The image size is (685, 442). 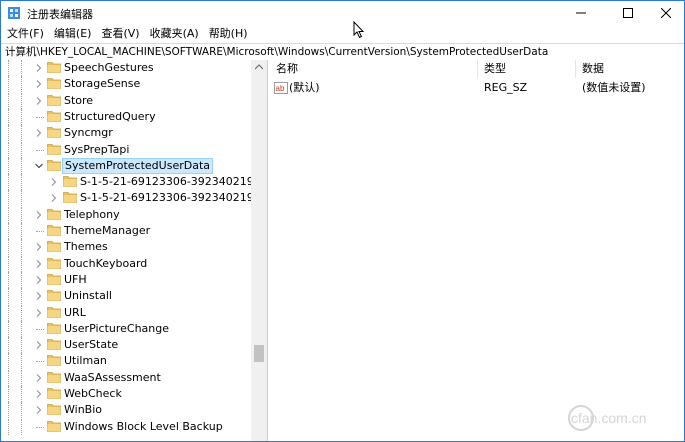 What do you see at coordinates (173, 34) in the screenshot?
I see `menu-favorites: 收藏夹(A)` at bounding box center [173, 34].